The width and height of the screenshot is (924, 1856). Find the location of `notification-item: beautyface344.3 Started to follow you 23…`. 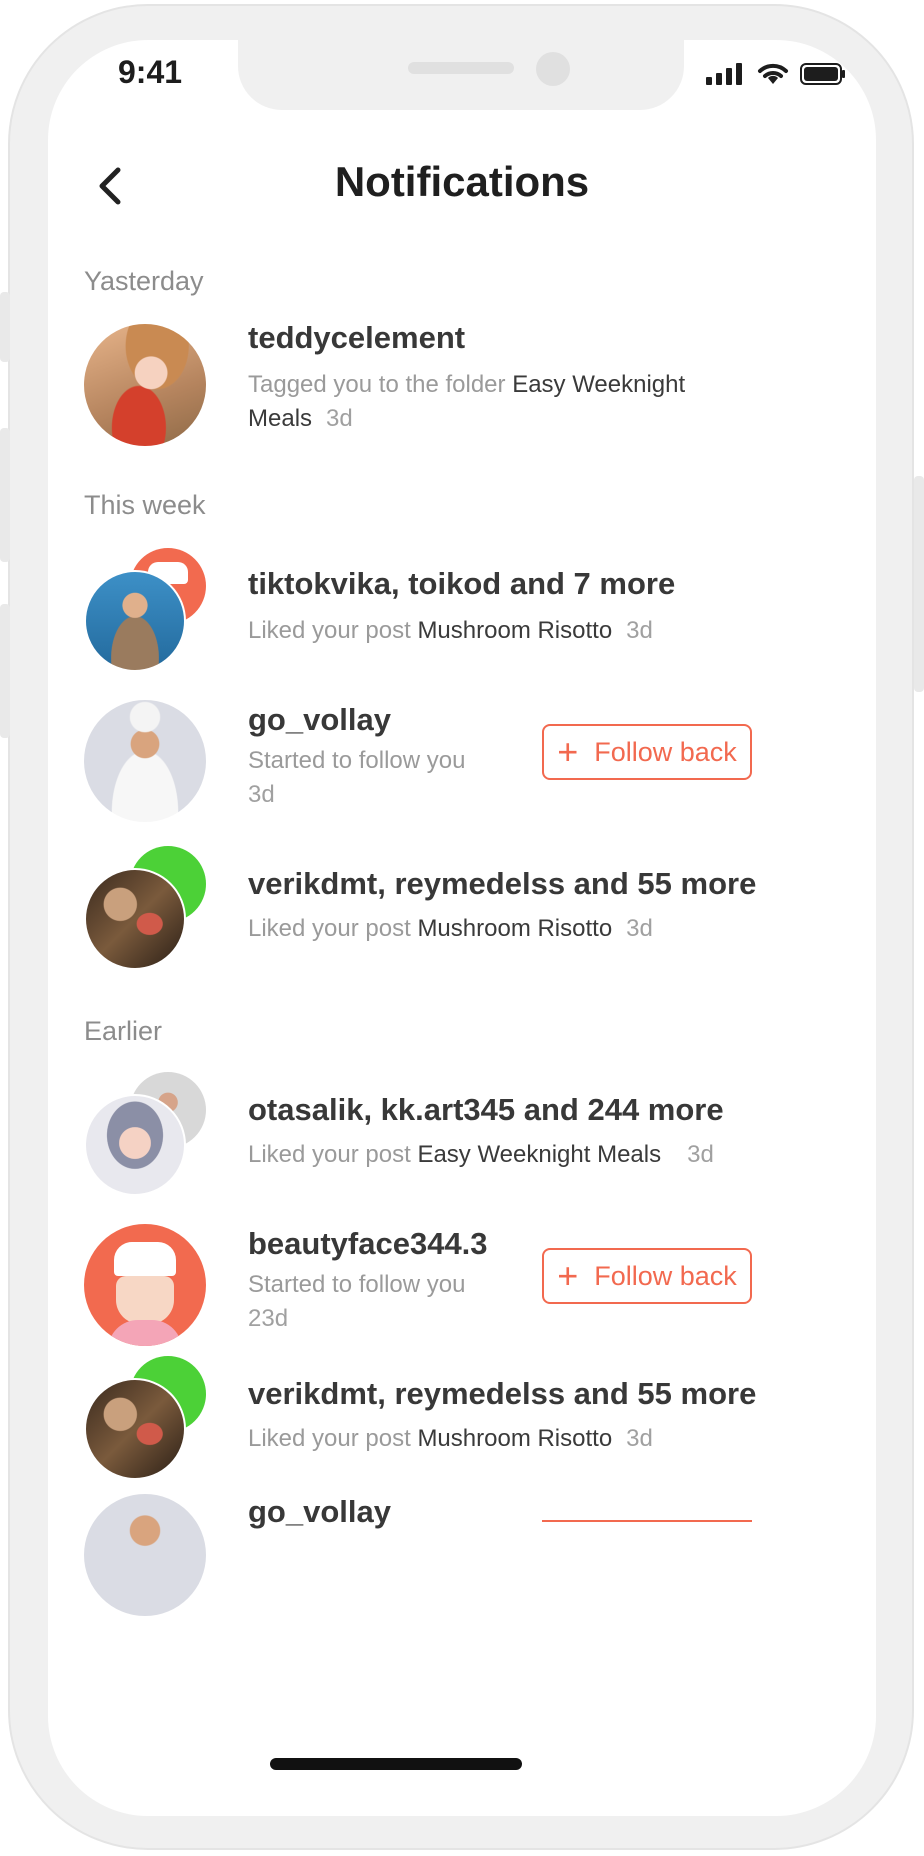

notification-item: beautyface344.3 Started to follow you 23… is located at coordinates (464, 1285).